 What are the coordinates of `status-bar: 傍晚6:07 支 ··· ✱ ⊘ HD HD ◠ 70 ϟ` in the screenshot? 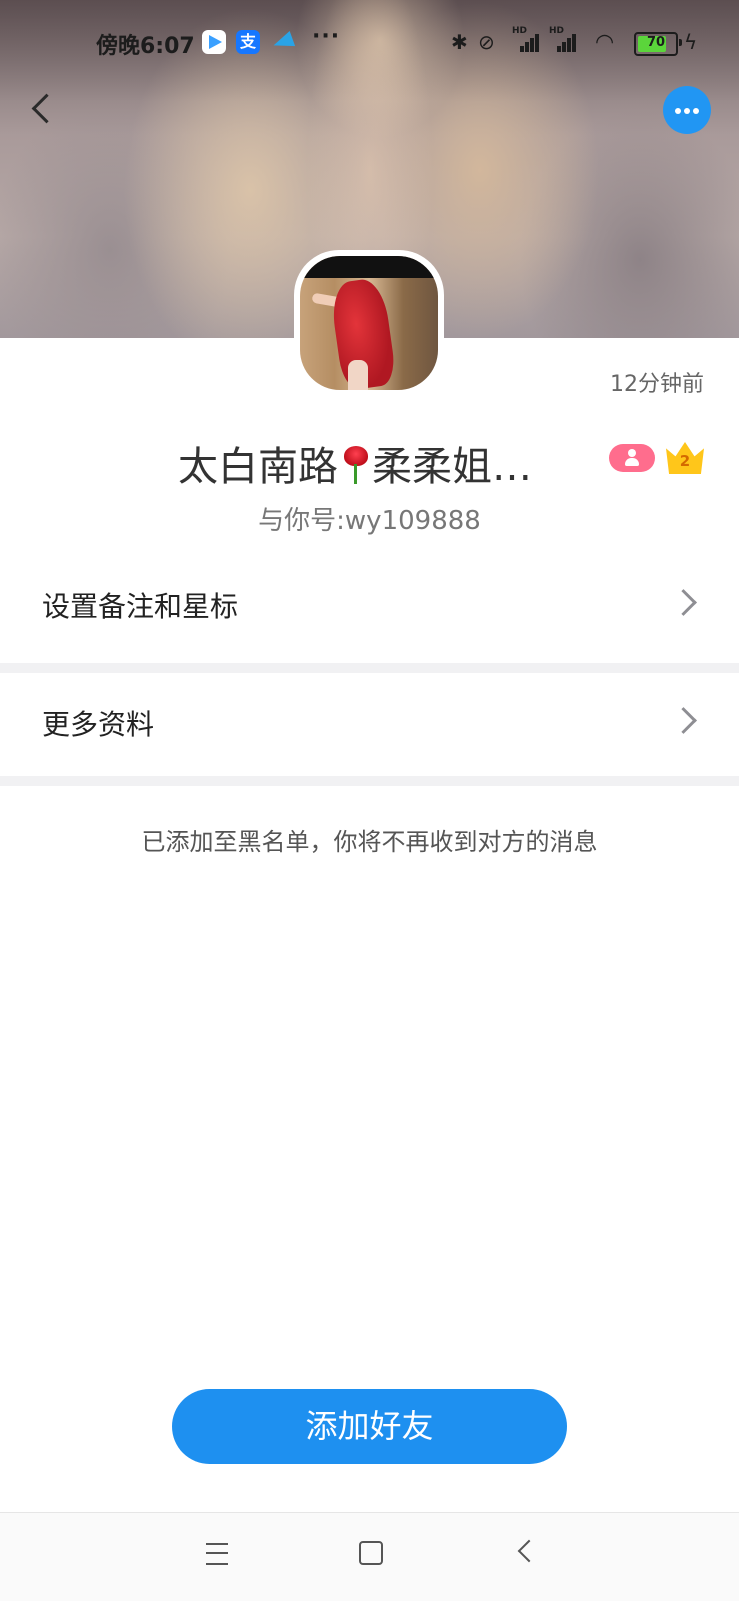 It's located at (369, 42).